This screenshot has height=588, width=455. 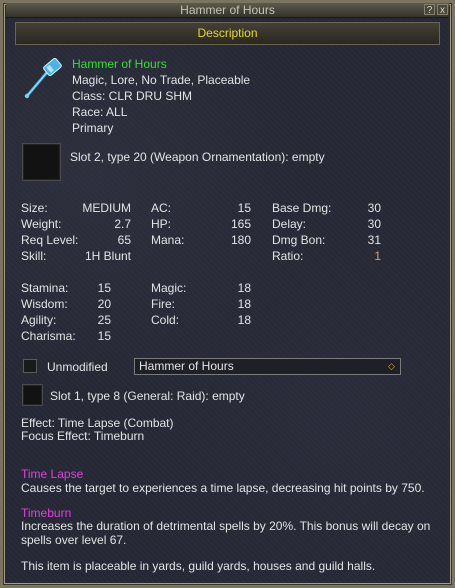 What do you see at coordinates (374, 208) in the screenshot?
I see `stat-basedmg-value: 30` at bounding box center [374, 208].